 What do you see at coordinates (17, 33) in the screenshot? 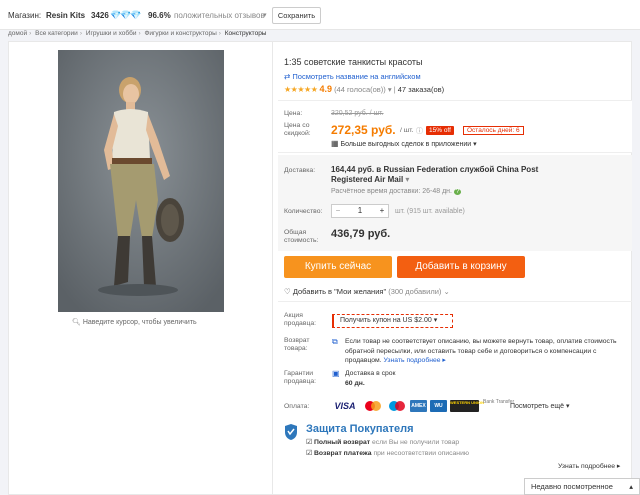
I see `breadcrumb-item: домой` at bounding box center [17, 33].